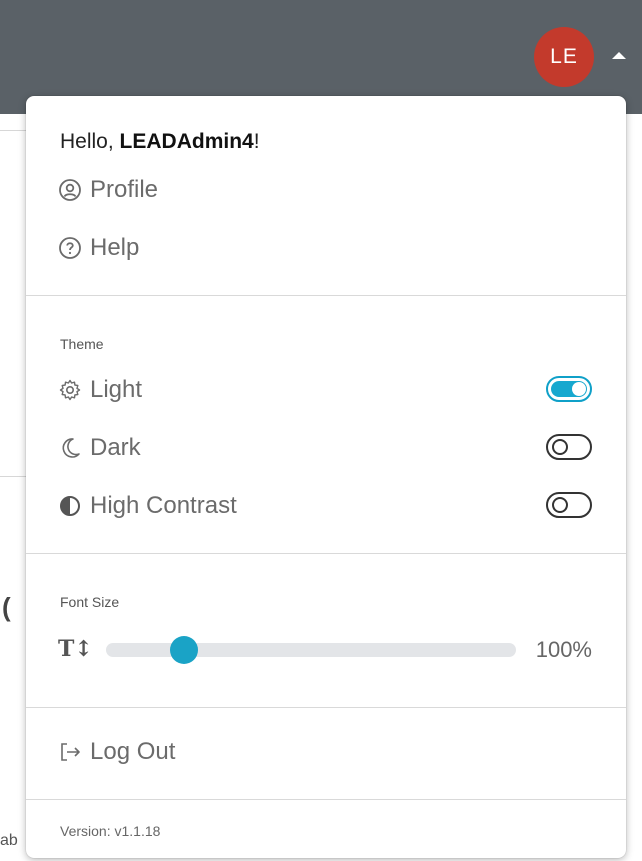 The width and height of the screenshot is (642, 861). What do you see at coordinates (110, 831) in the screenshot?
I see `version-text: Version: v1.1.18` at bounding box center [110, 831].